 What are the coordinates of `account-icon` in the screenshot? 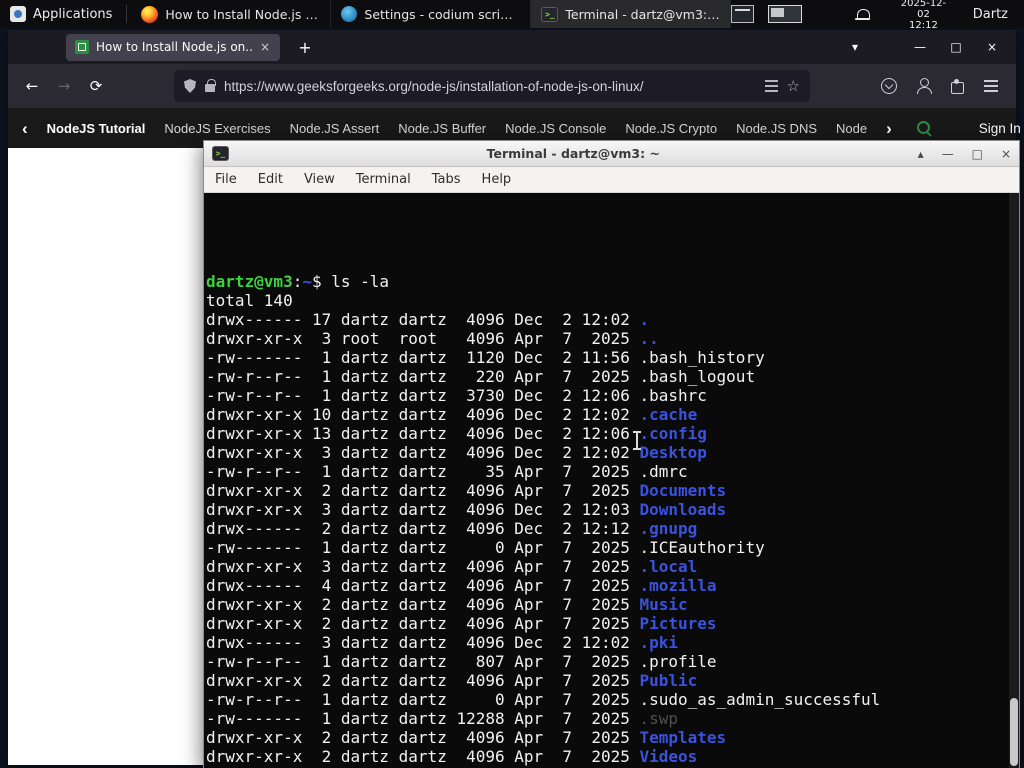 It's located at (923, 86).